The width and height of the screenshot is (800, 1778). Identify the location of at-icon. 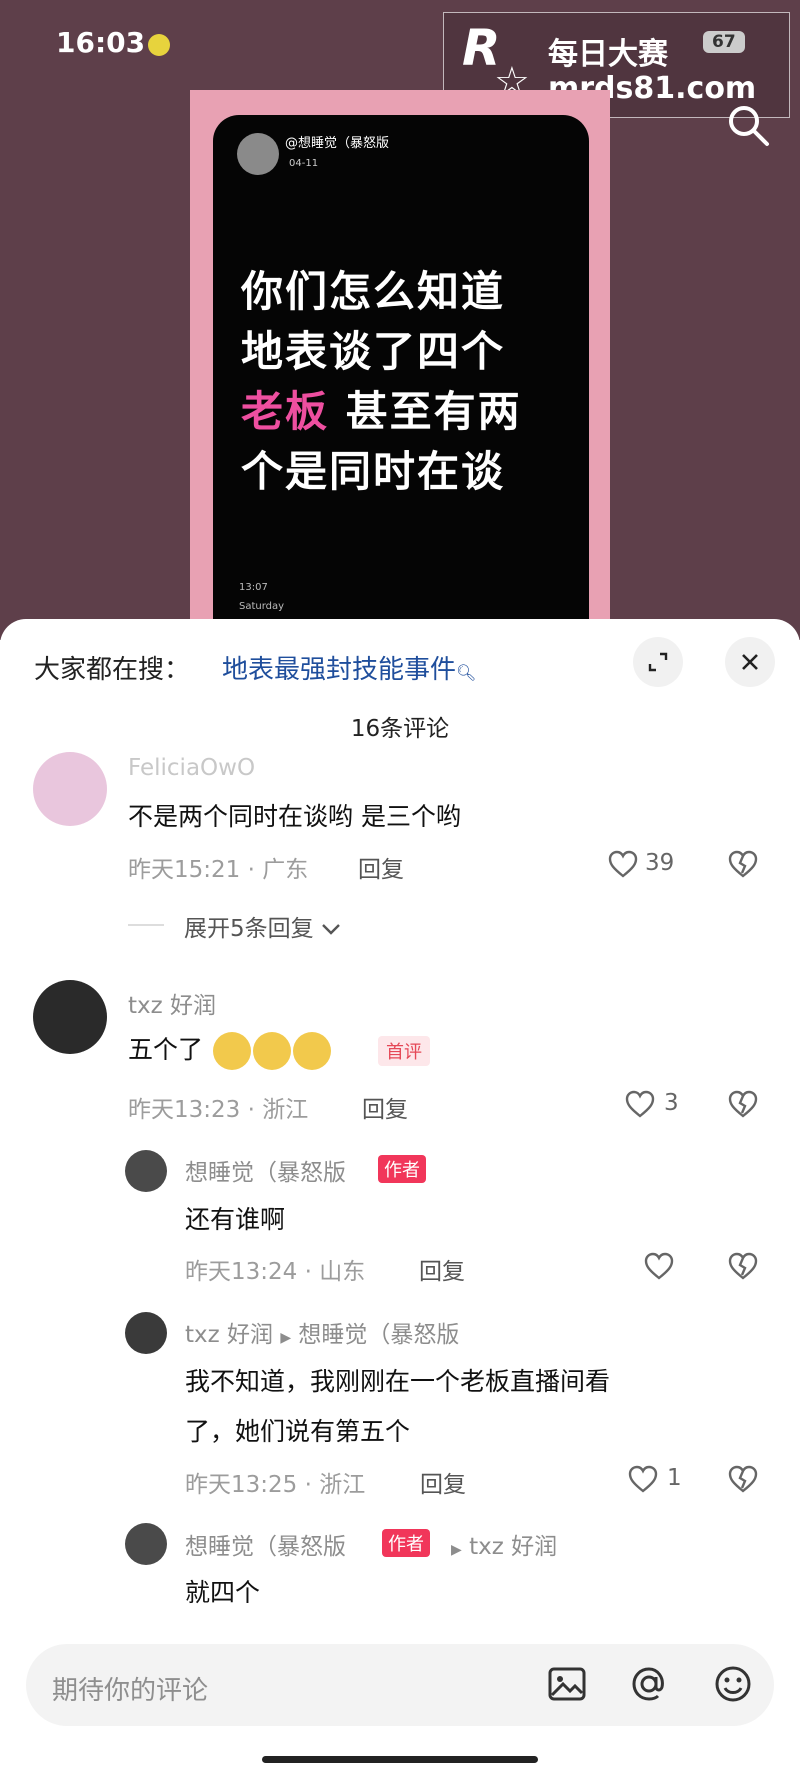
(649, 1684).